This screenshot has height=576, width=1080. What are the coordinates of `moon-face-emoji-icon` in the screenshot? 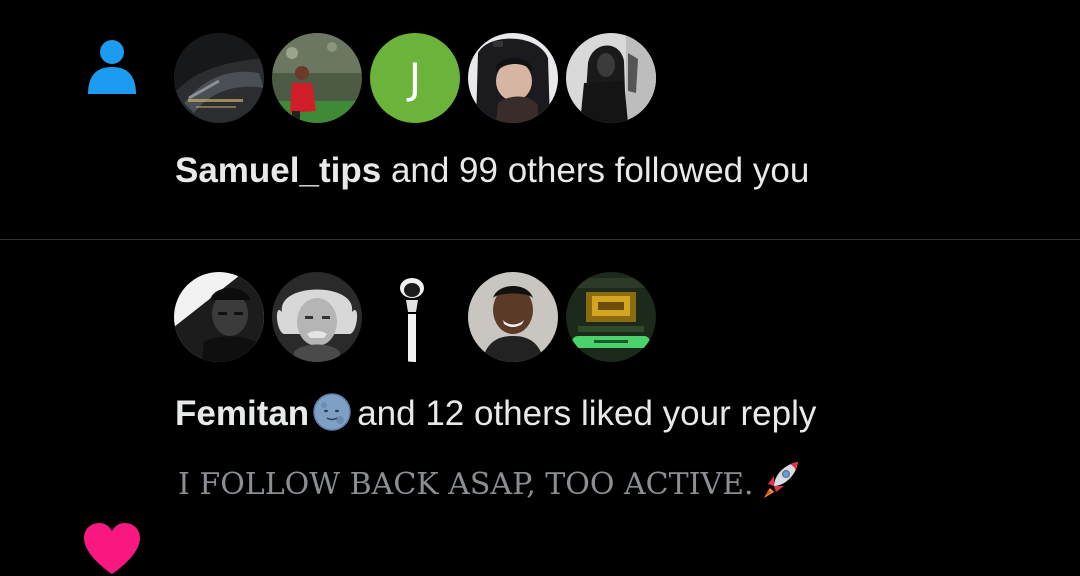 It's located at (332, 412).